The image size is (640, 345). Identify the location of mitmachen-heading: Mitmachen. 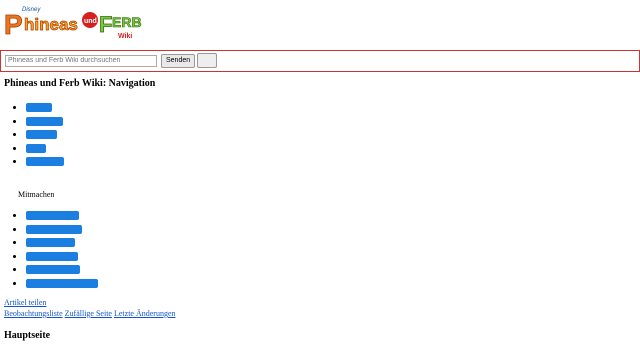
(36, 194).